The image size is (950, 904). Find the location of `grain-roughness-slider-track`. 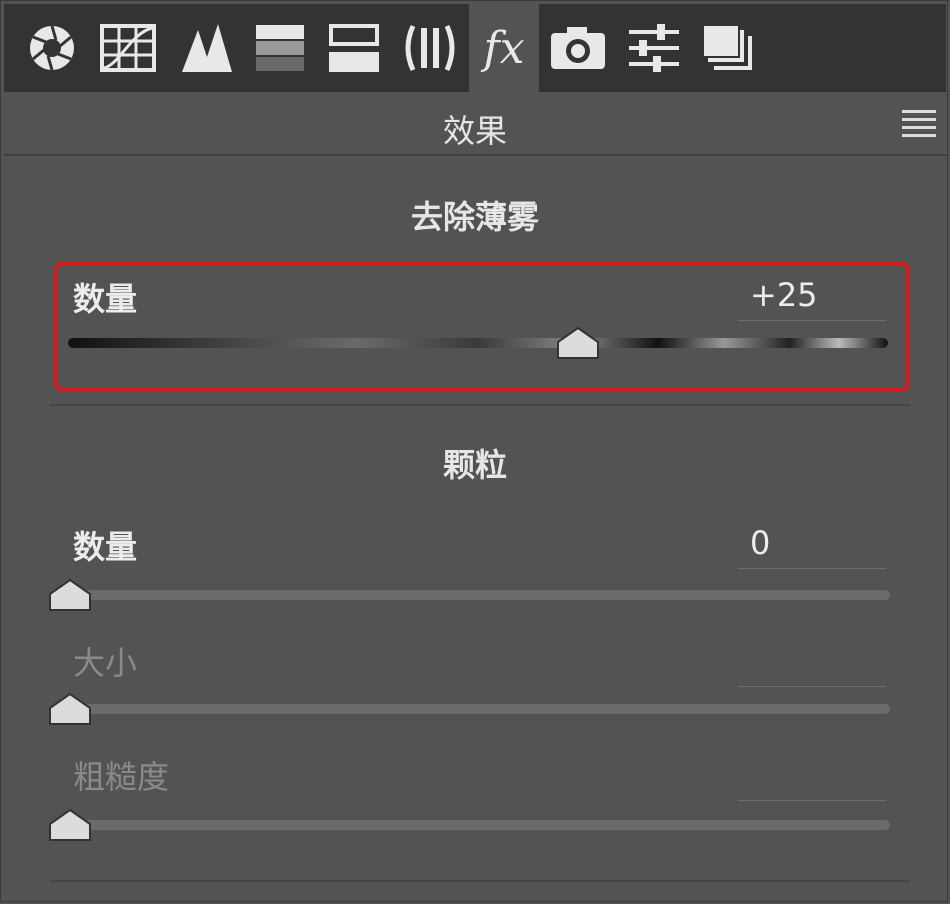

grain-roughness-slider-track is located at coordinates (471, 825).